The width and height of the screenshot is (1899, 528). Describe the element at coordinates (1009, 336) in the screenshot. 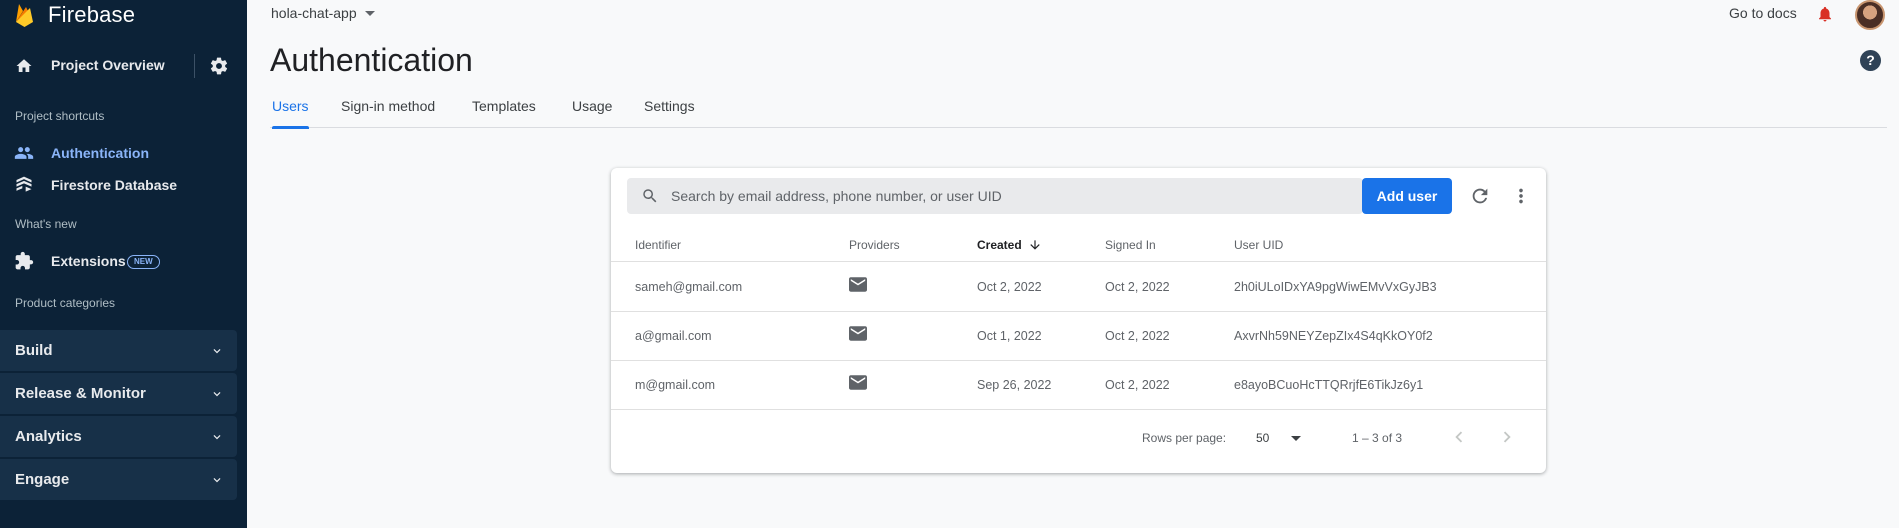

I see `cell-created: Oct 1, 2022` at that location.